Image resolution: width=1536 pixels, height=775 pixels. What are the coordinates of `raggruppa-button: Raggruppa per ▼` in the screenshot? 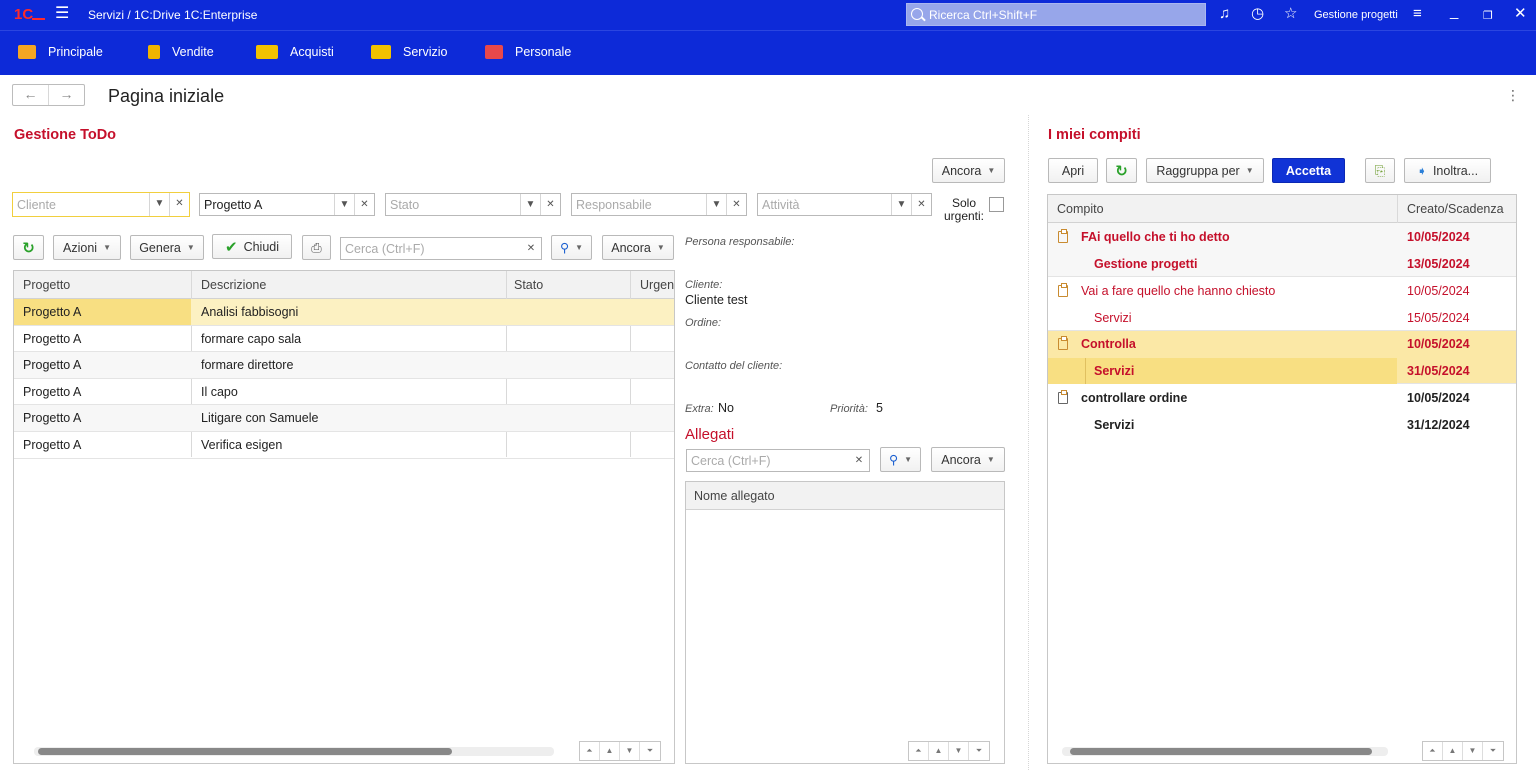 It's located at (1205, 170).